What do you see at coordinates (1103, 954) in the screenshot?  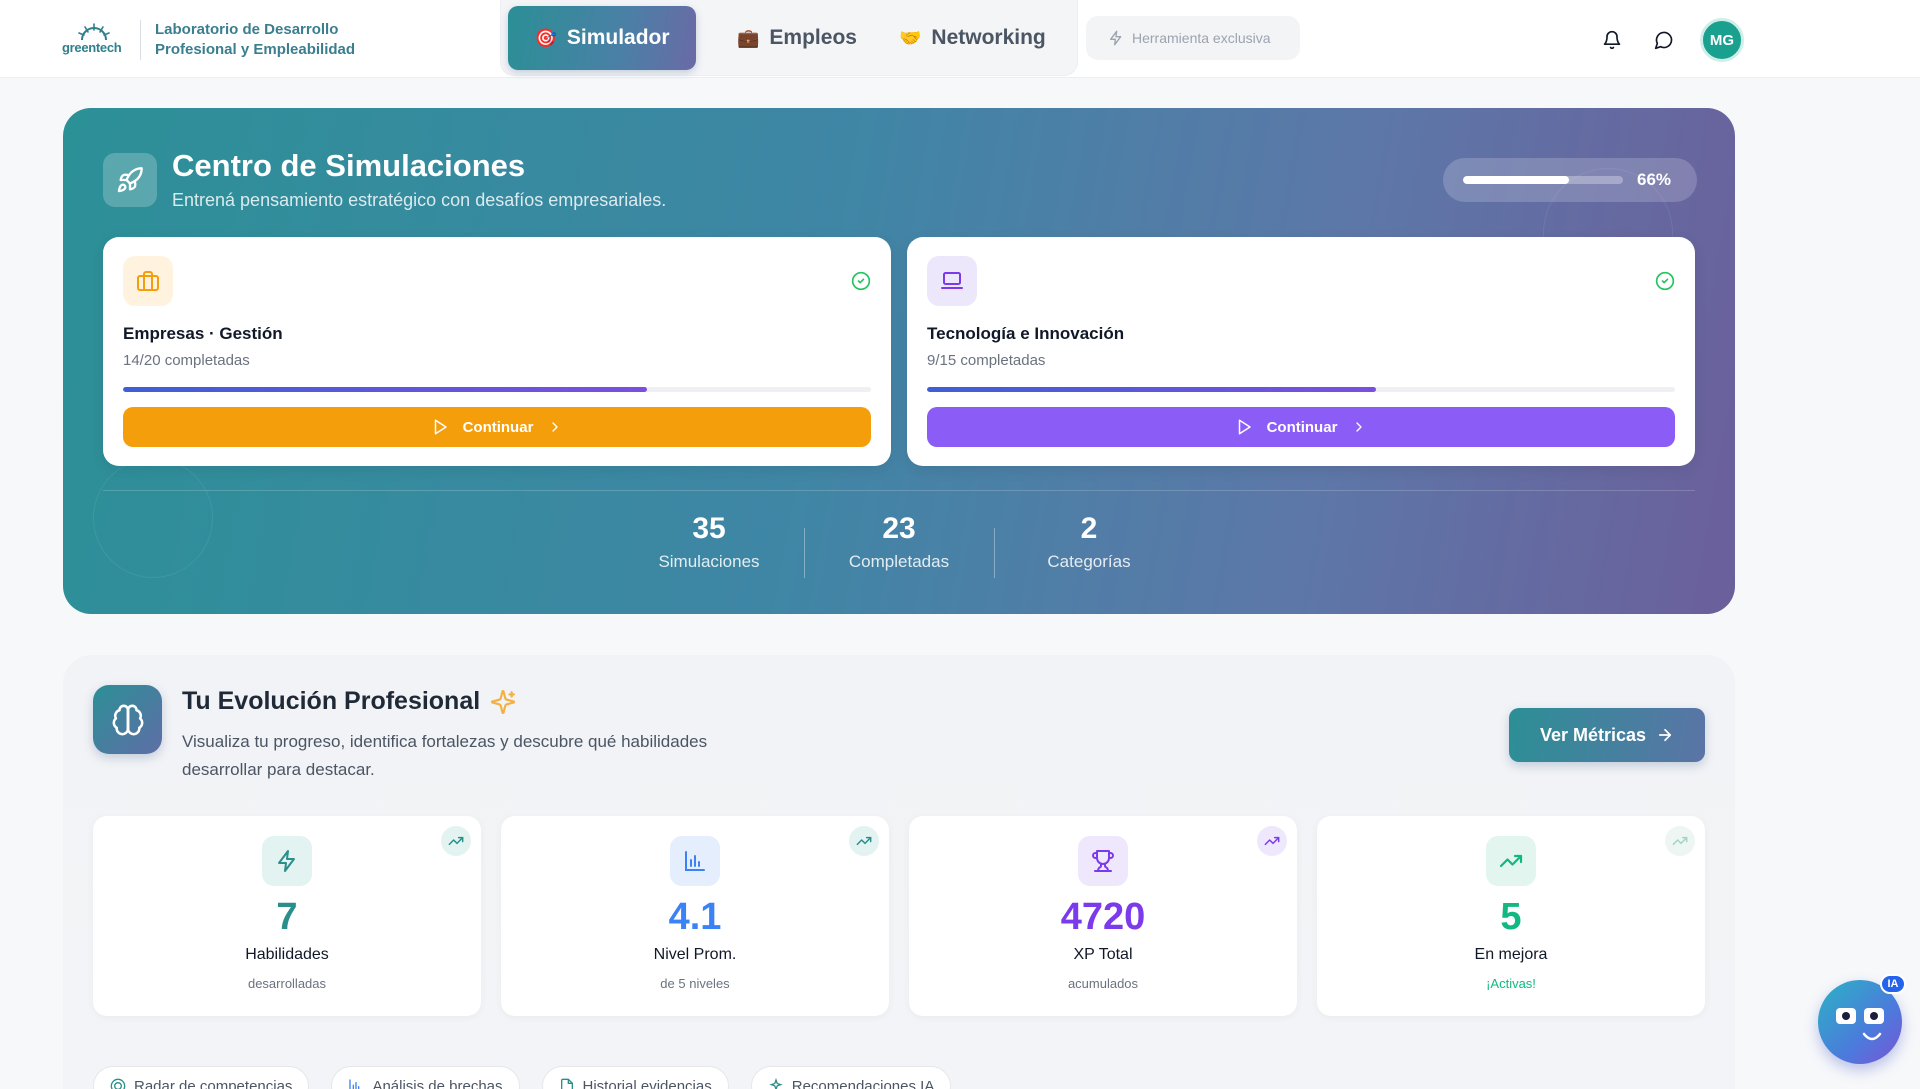 I see `metric-label: XP Total` at bounding box center [1103, 954].